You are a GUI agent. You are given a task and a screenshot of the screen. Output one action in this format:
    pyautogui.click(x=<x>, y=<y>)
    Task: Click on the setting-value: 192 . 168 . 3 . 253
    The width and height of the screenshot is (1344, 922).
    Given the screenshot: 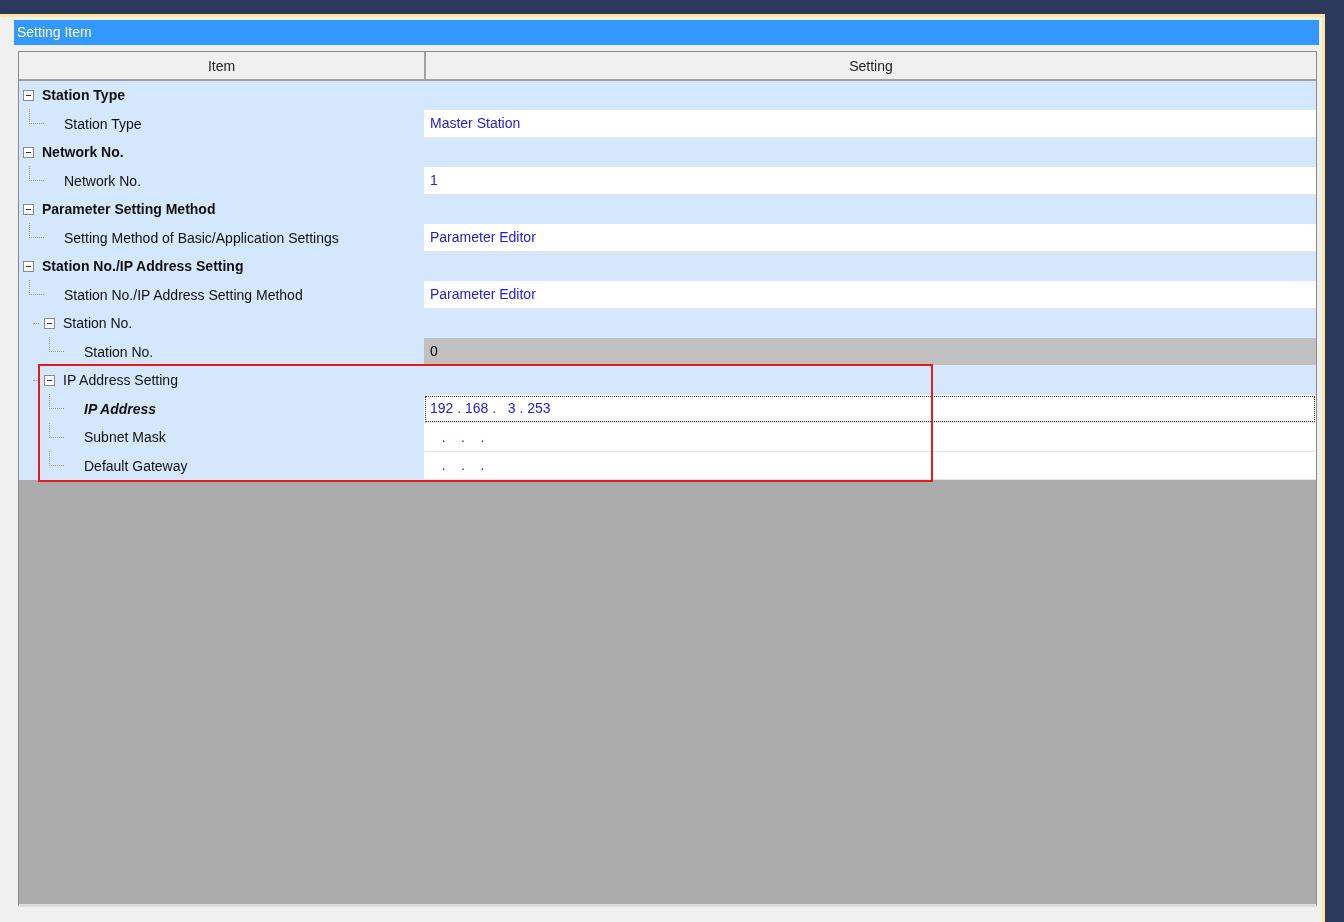 What is the action you would take?
    pyautogui.click(x=870, y=408)
    